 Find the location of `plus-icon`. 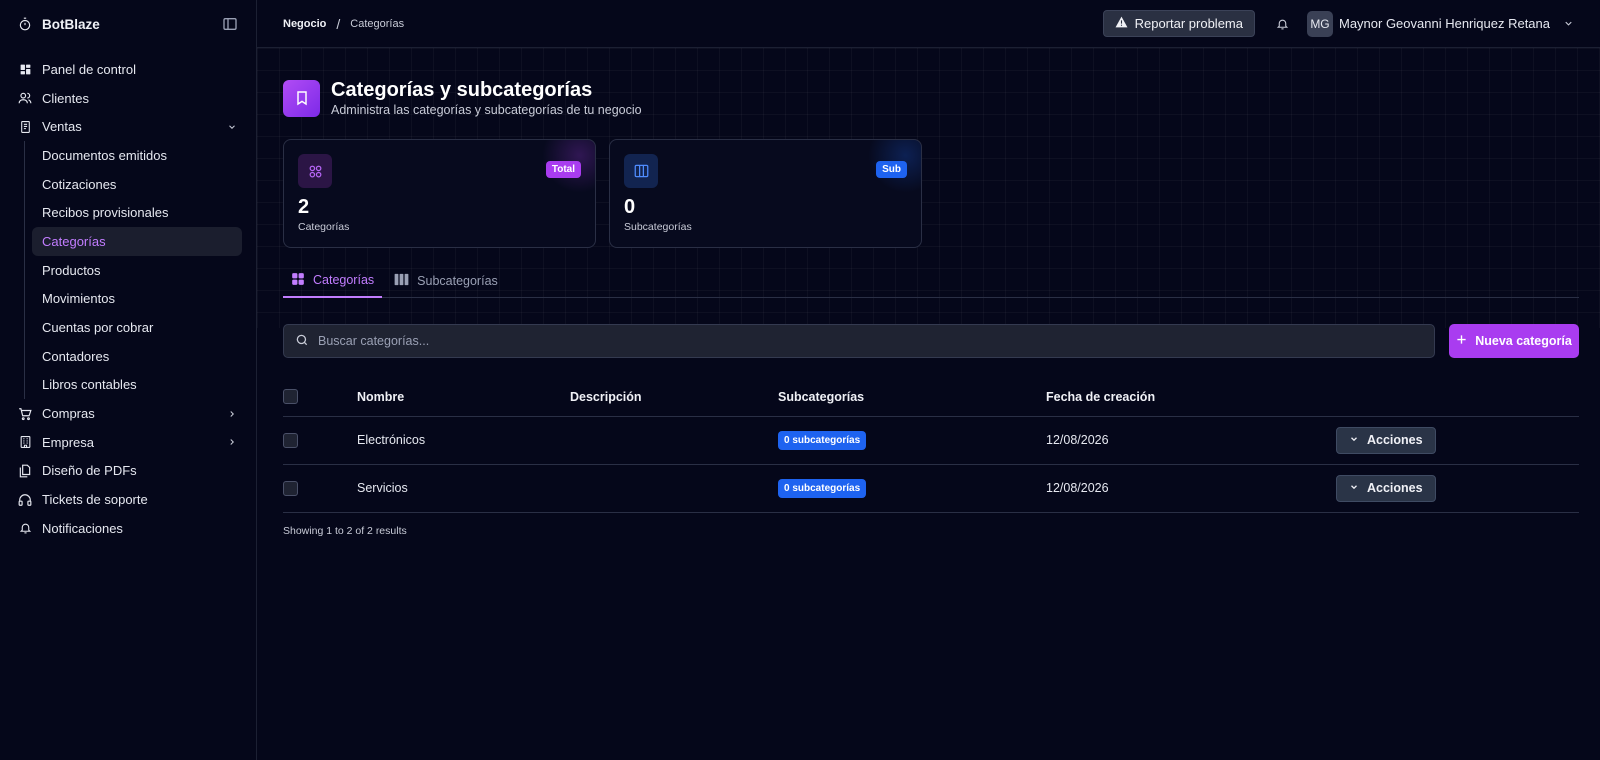

plus-icon is located at coordinates (1461, 341).